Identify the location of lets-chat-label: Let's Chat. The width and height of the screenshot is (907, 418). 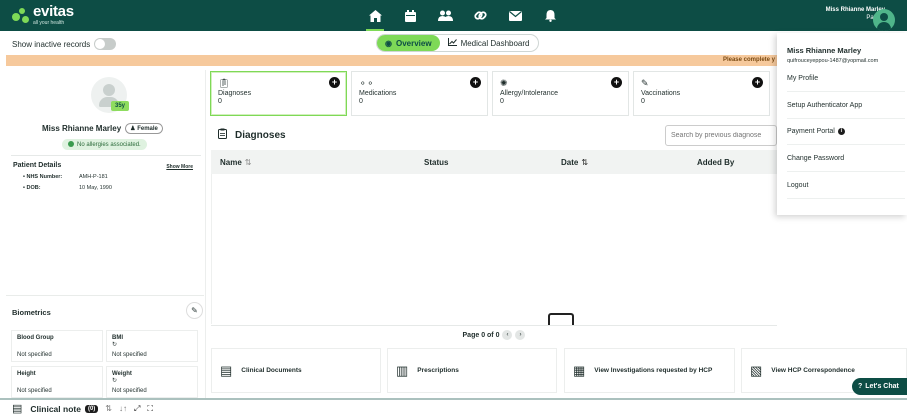
(882, 386).